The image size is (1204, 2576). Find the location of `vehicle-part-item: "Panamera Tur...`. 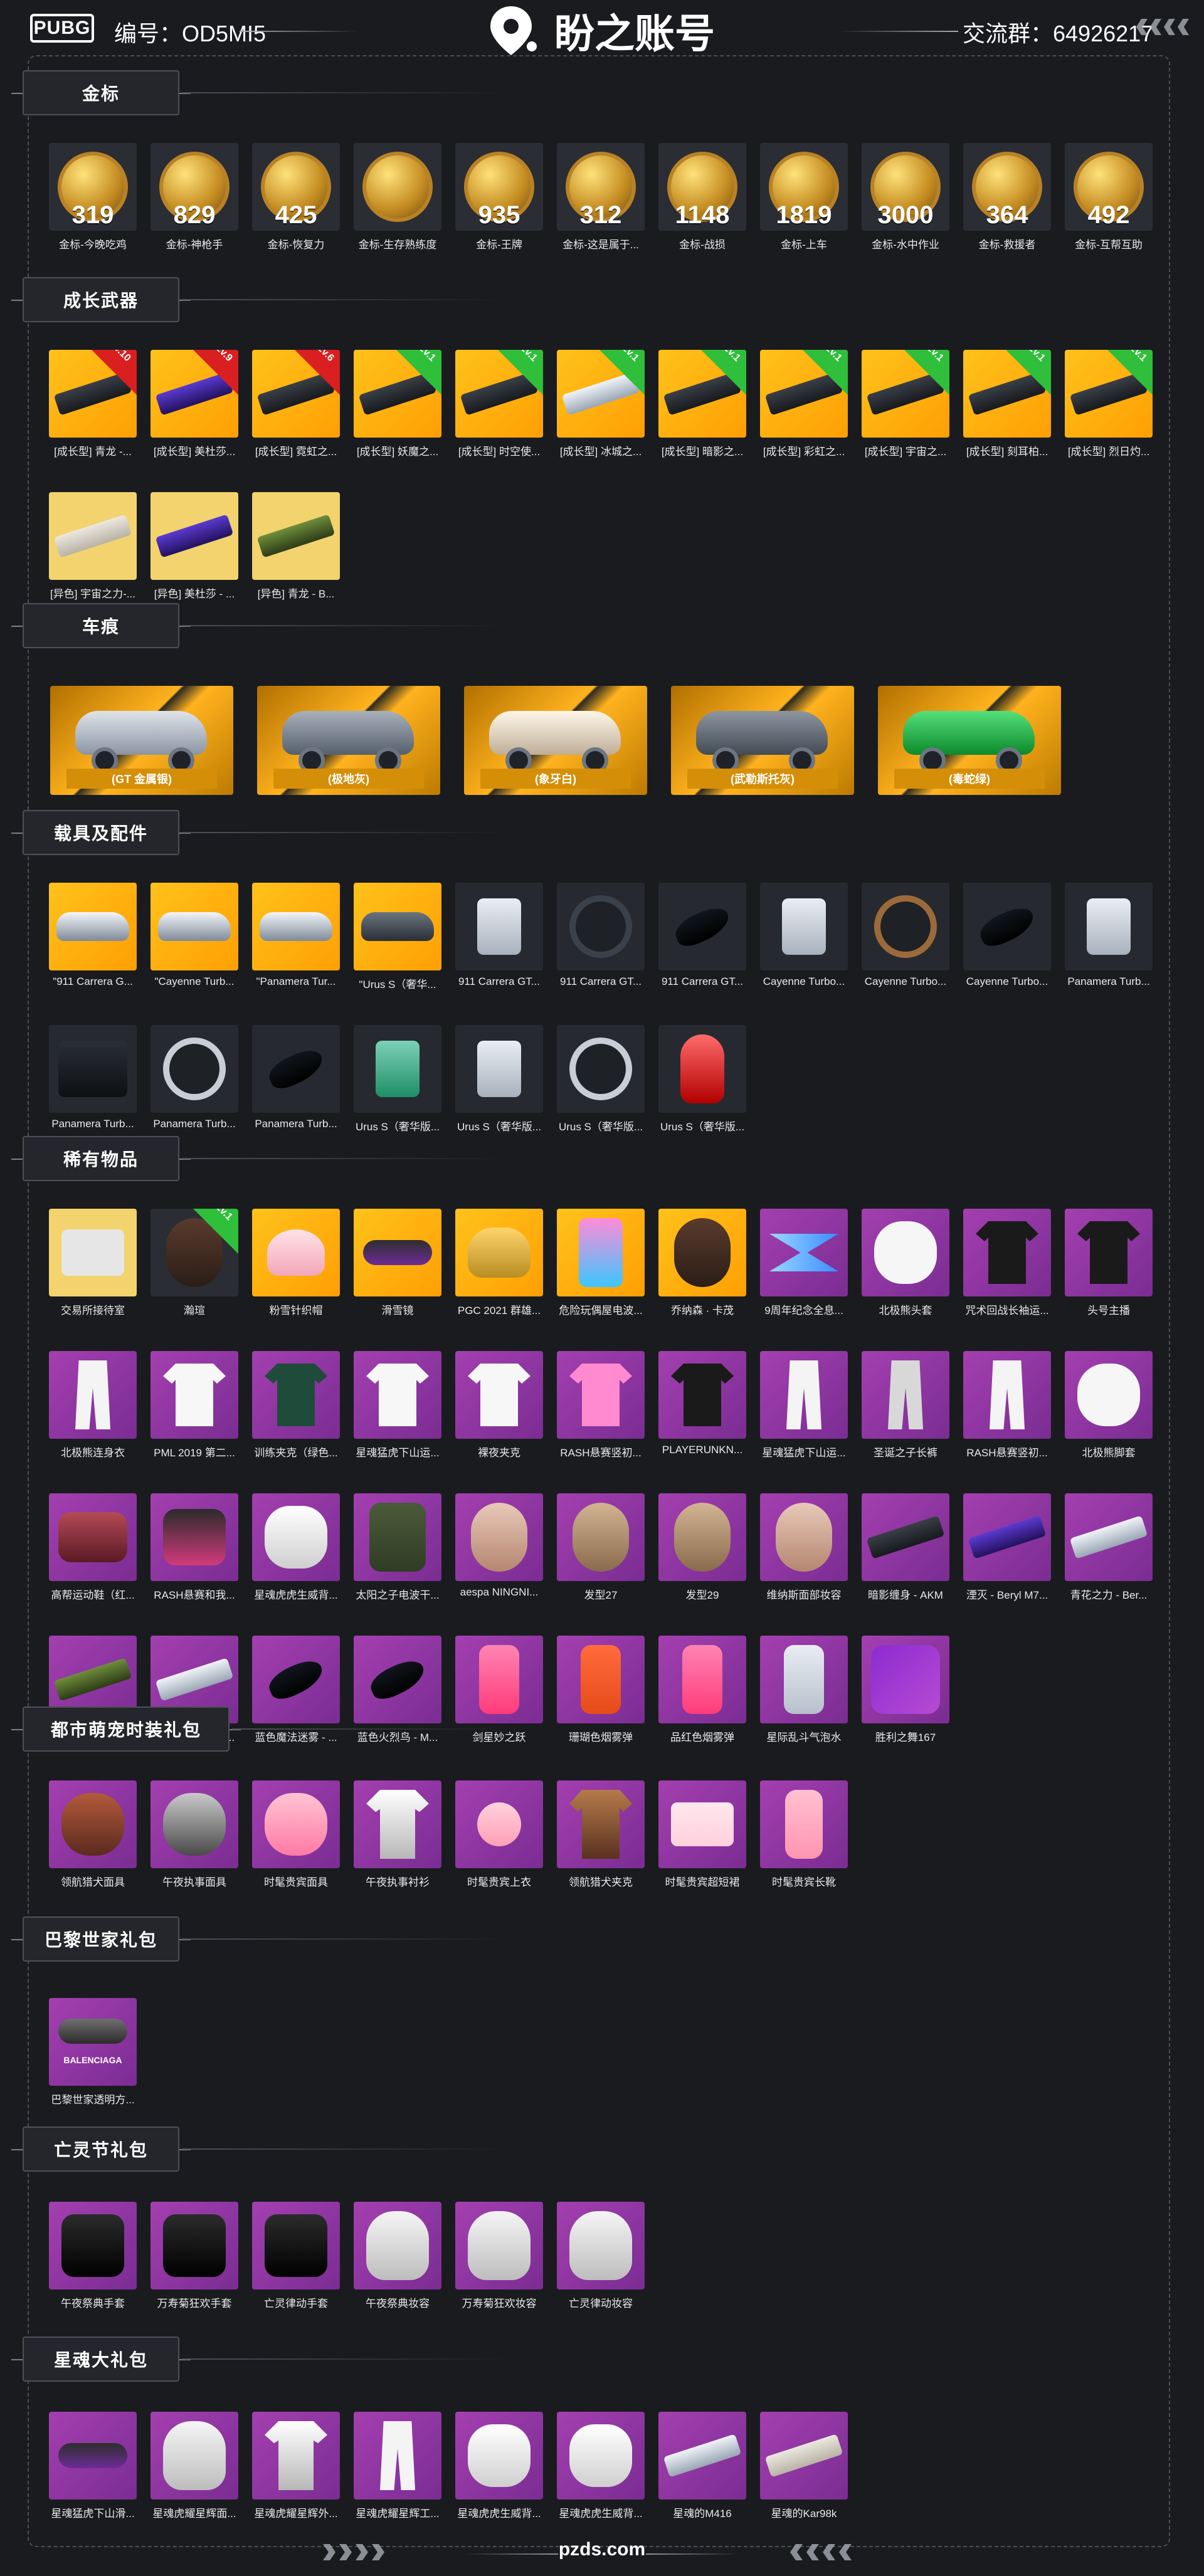

vehicle-part-item: "Panamera Tur... is located at coordinates (296, 937).